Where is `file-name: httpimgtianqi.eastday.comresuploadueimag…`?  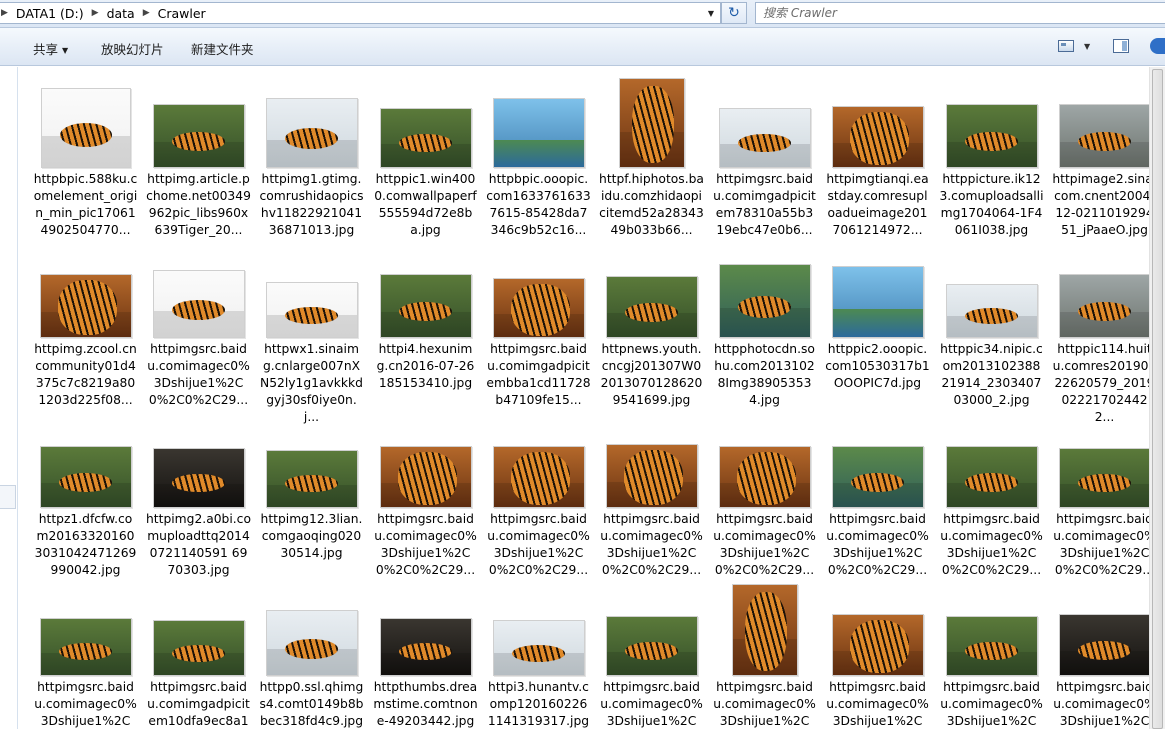
file-name: httpimgtianqi.eastday.comresuploadueimag… is located at coordinates (877, 205).